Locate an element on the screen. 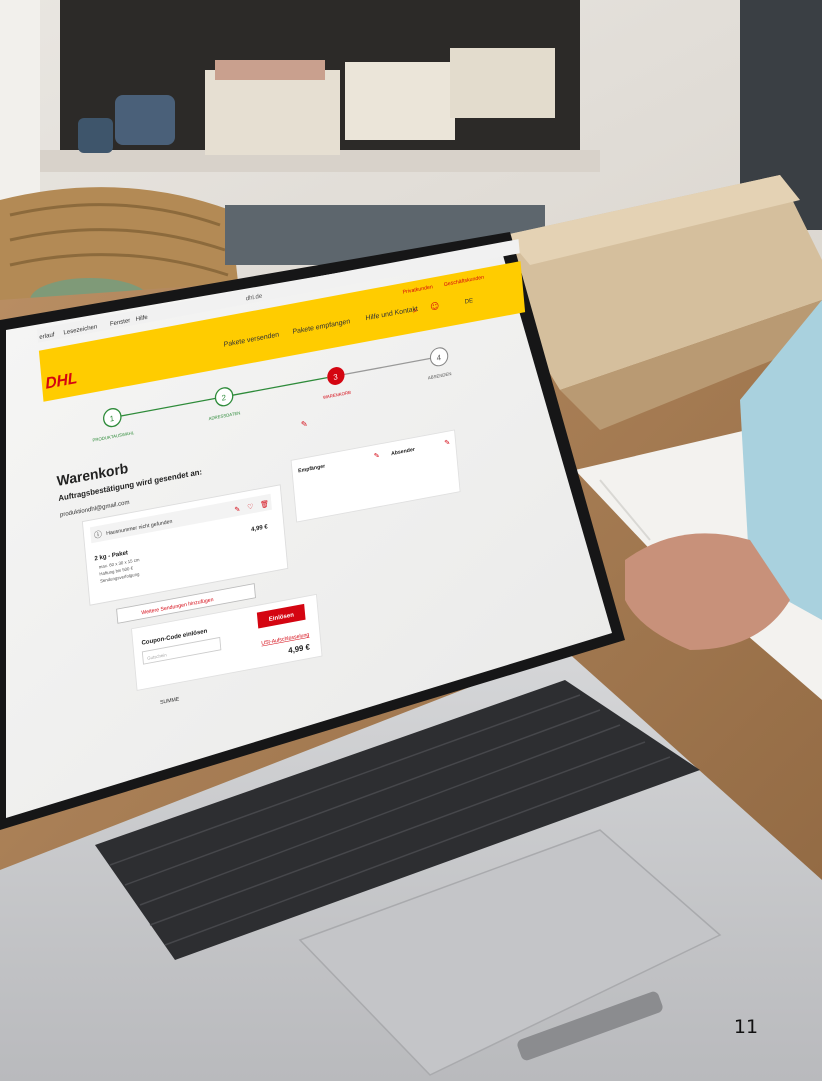 The width and height of the screenshot is (822, 1081). sum-label: SUMME is located at coordinates (170, 701).